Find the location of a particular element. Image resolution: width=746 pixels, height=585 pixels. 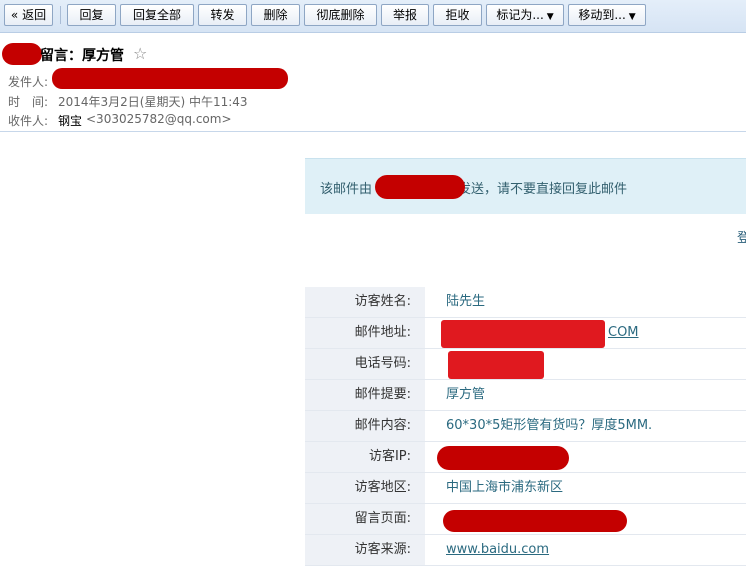

time-label: 时 间: is located at coordinates (28, 102).